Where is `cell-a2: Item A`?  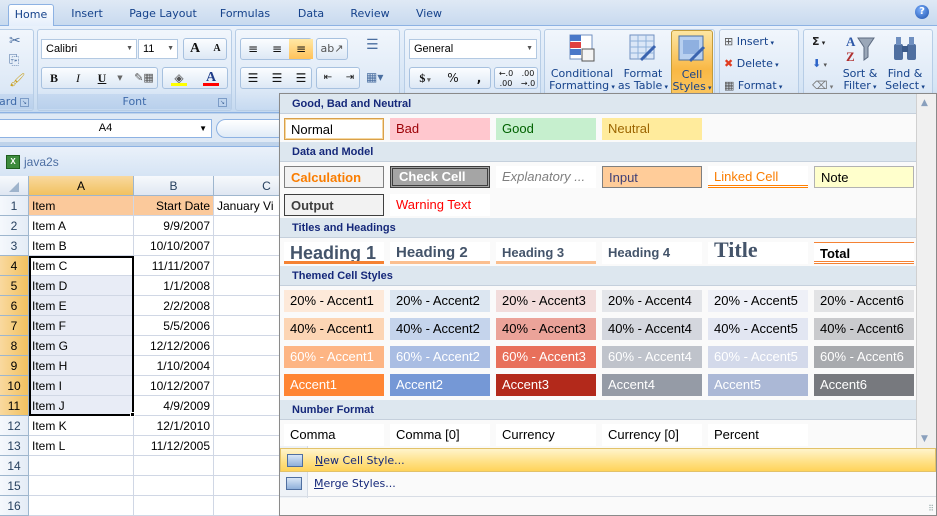 cell-a2: Item A is located at coordinates (81, 226).